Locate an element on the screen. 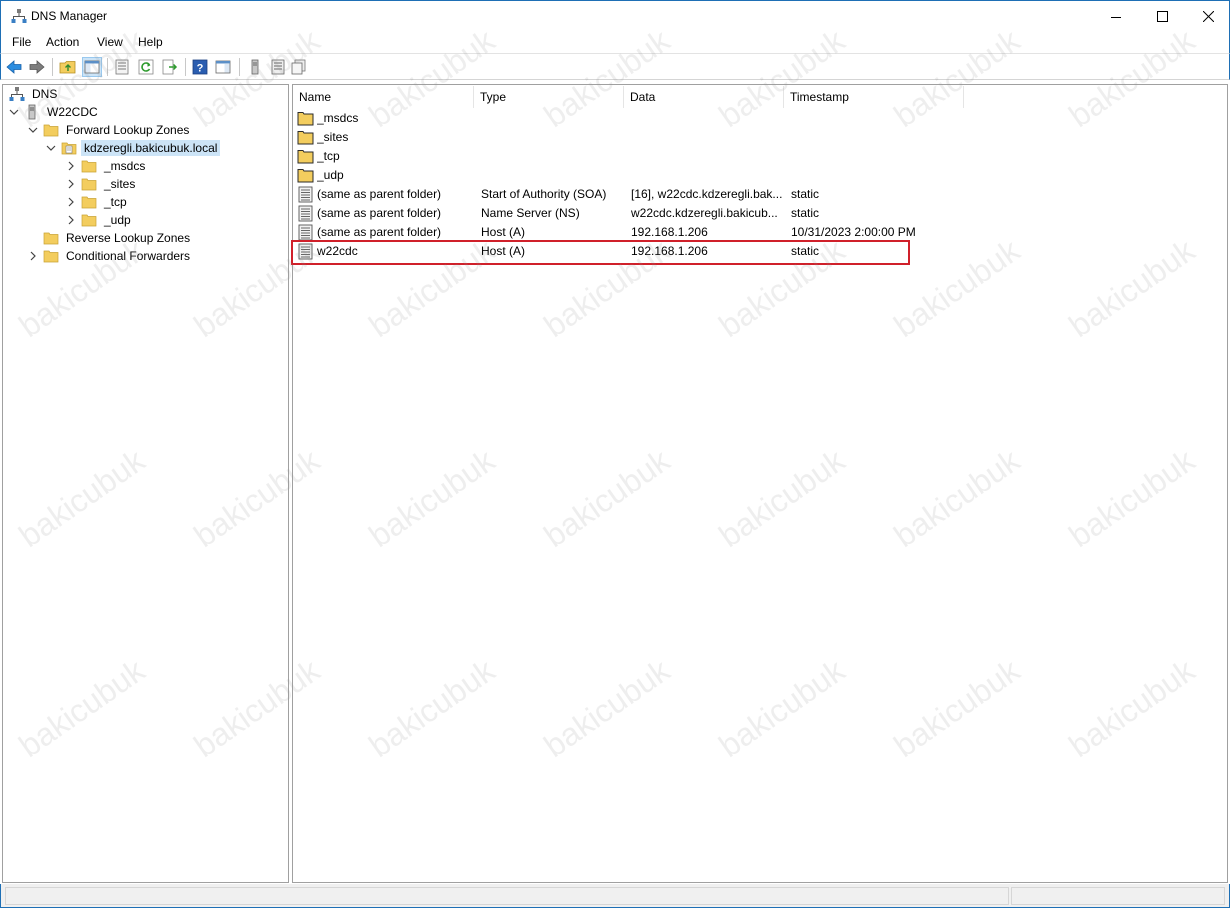 The height and width of the screenshot is (908, 1230). column-header-timestamp: Timestamp is located at coordinates (874, 97).